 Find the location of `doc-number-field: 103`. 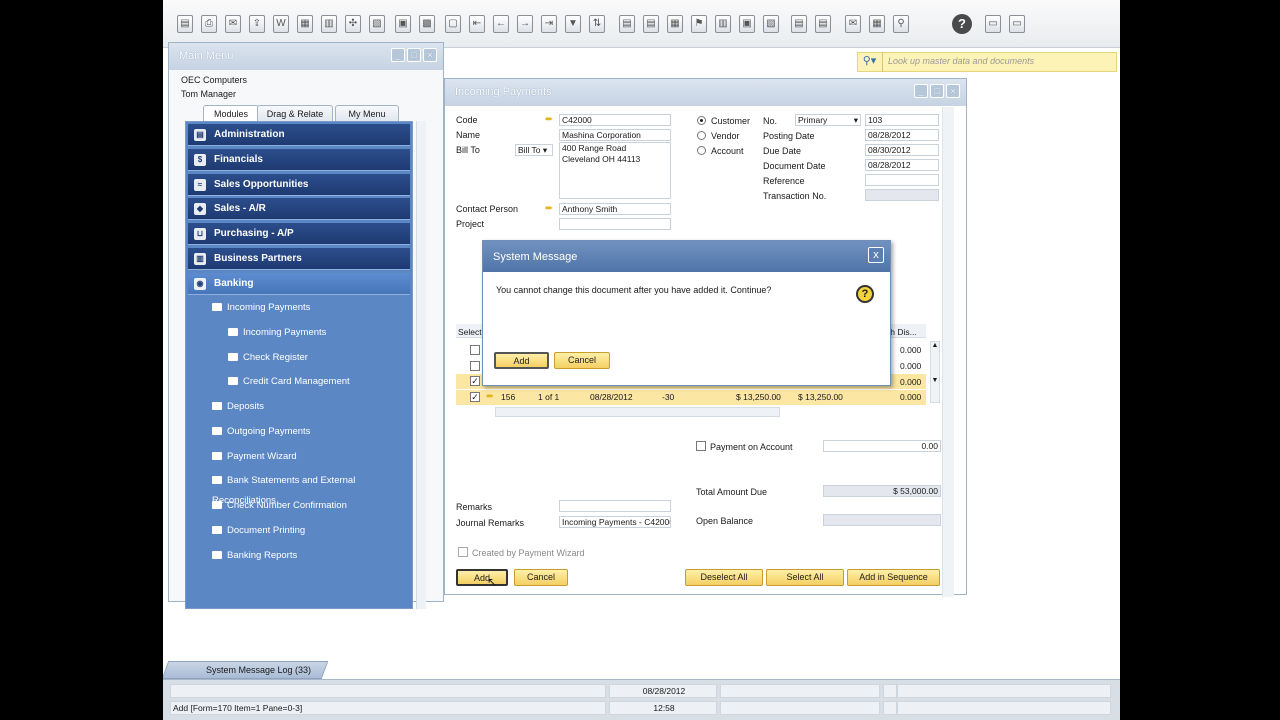

doc-number-field: 103 is located at coordinates (902, 120).